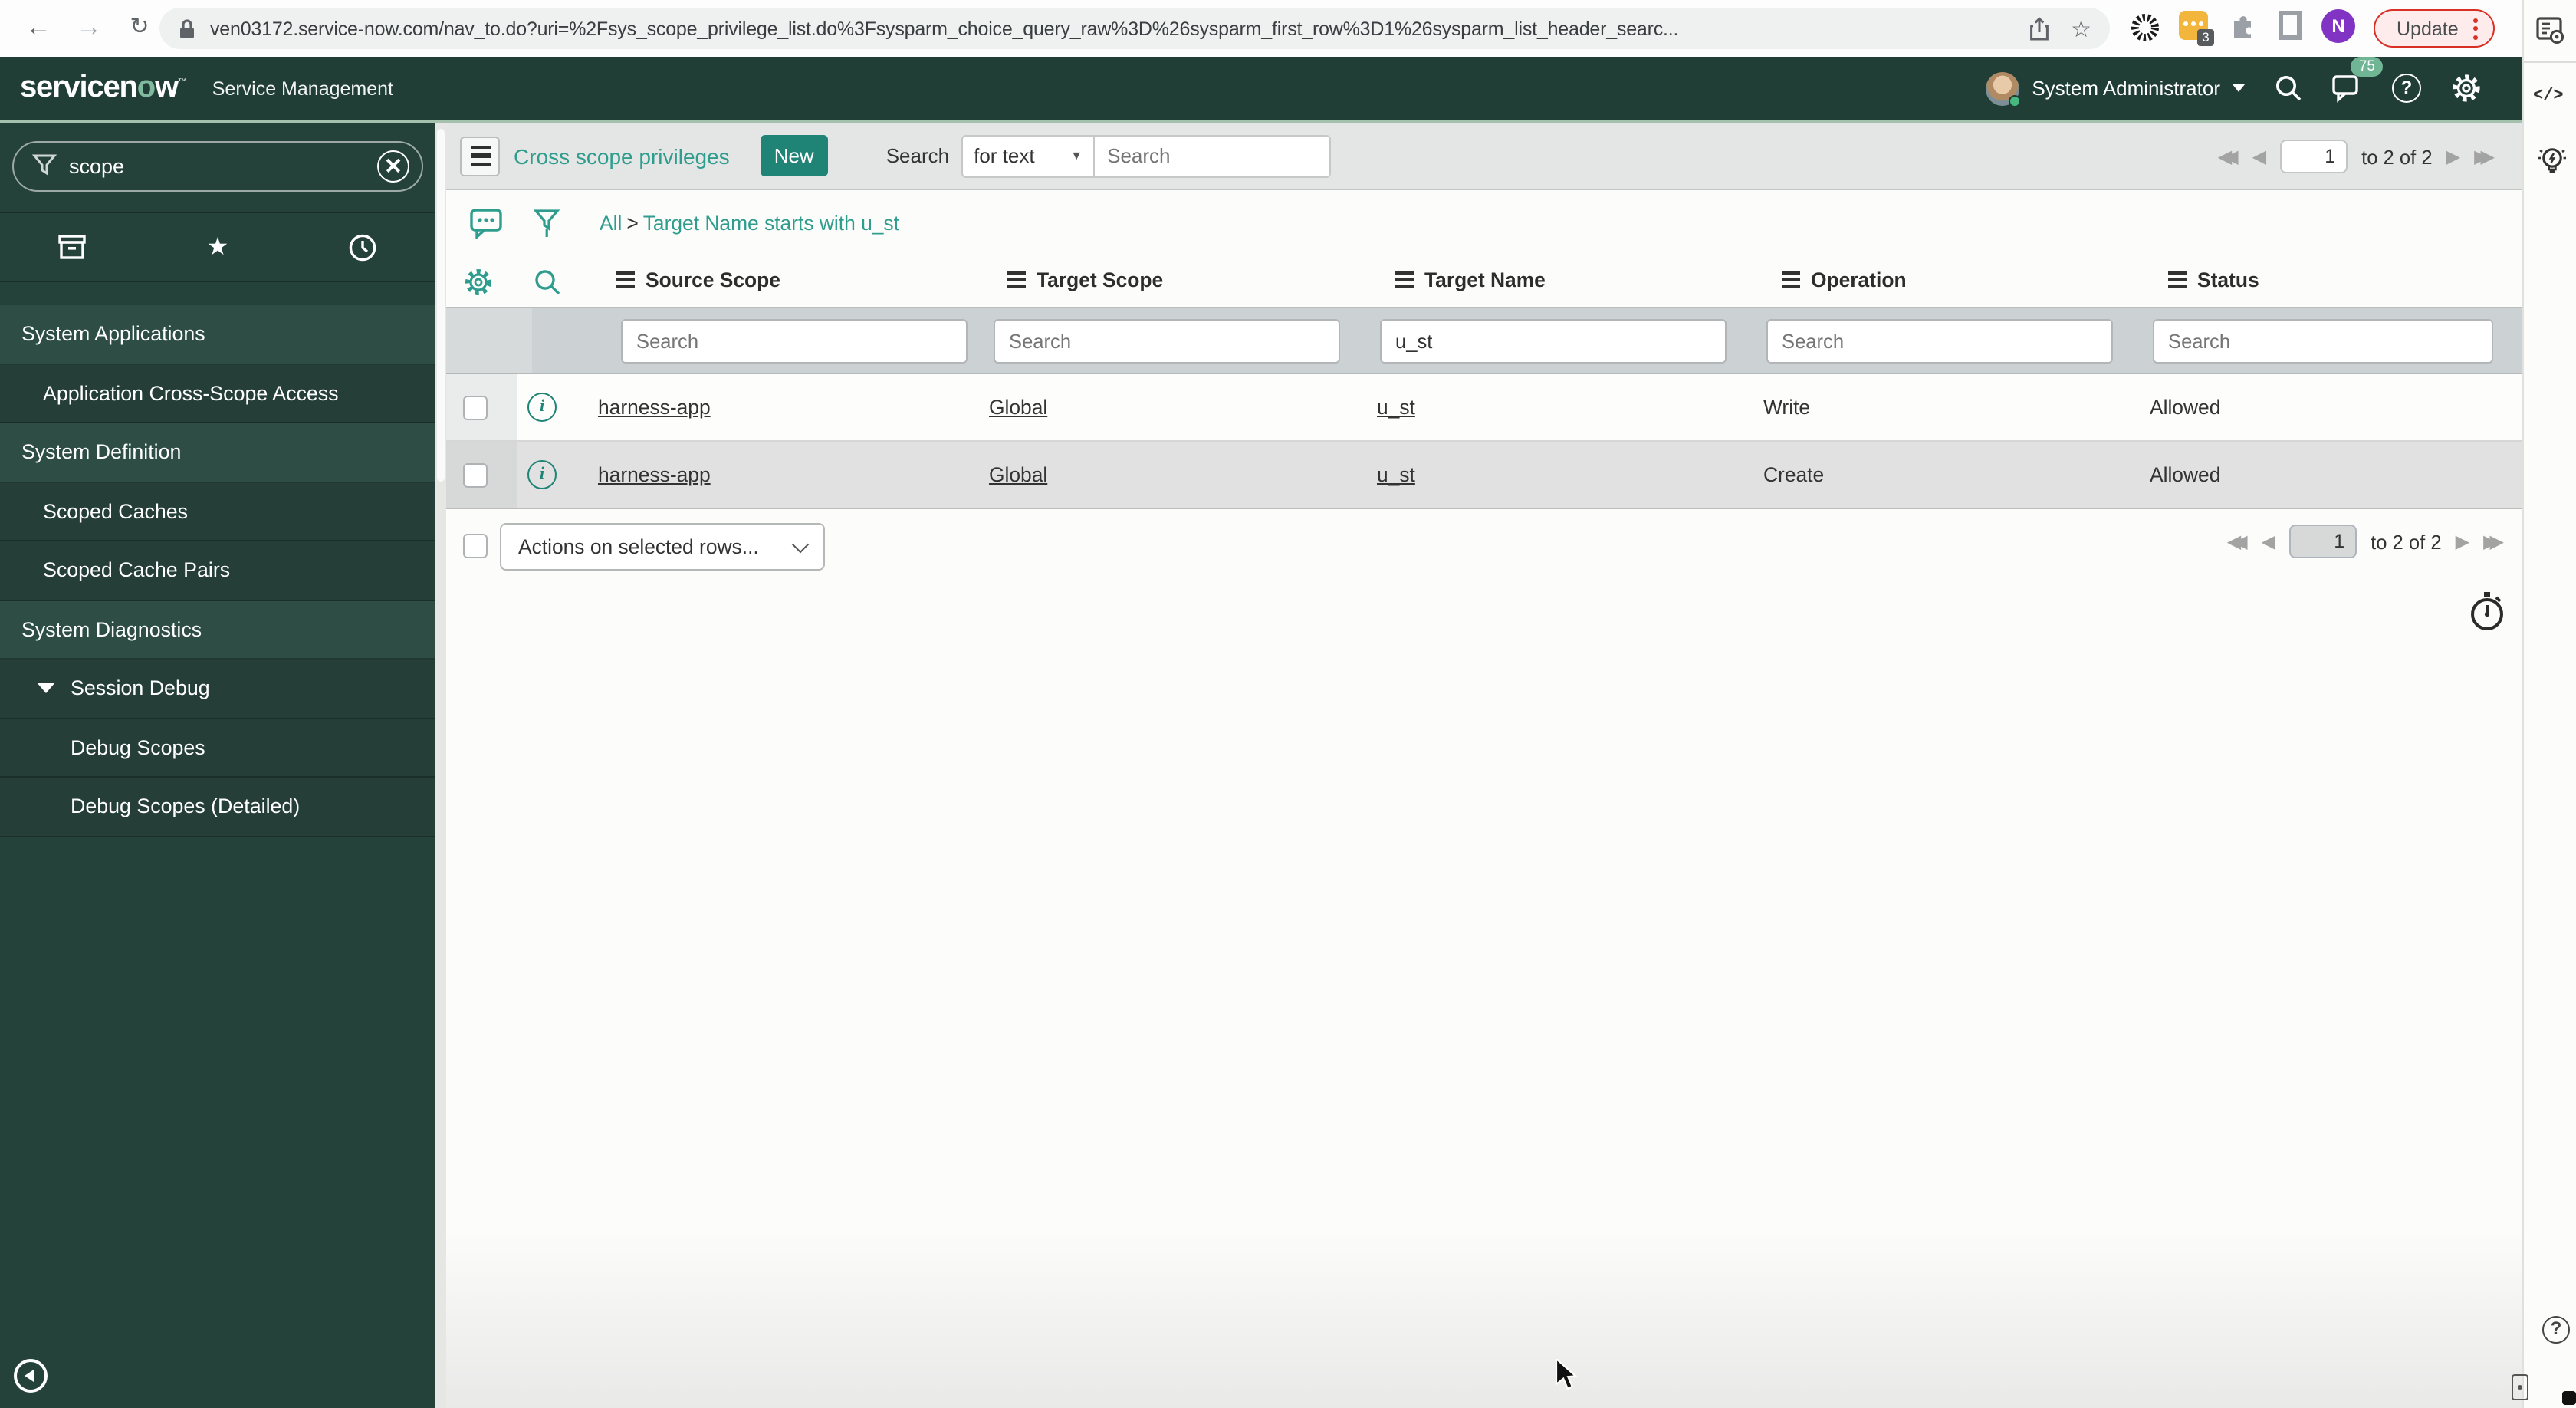  I want to click on resize-handle-icon, so click(2520, 1387).